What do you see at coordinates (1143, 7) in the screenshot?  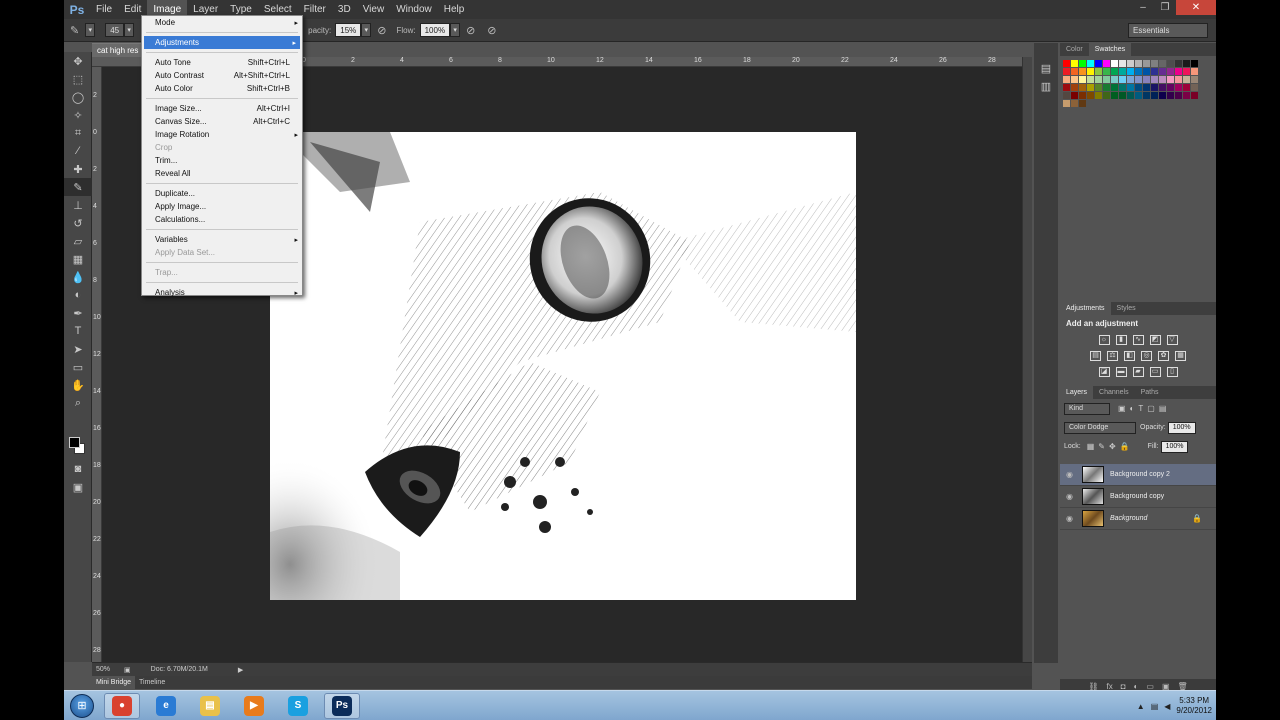 I see `minimize-button: –` at bounding box center [1143, 7].